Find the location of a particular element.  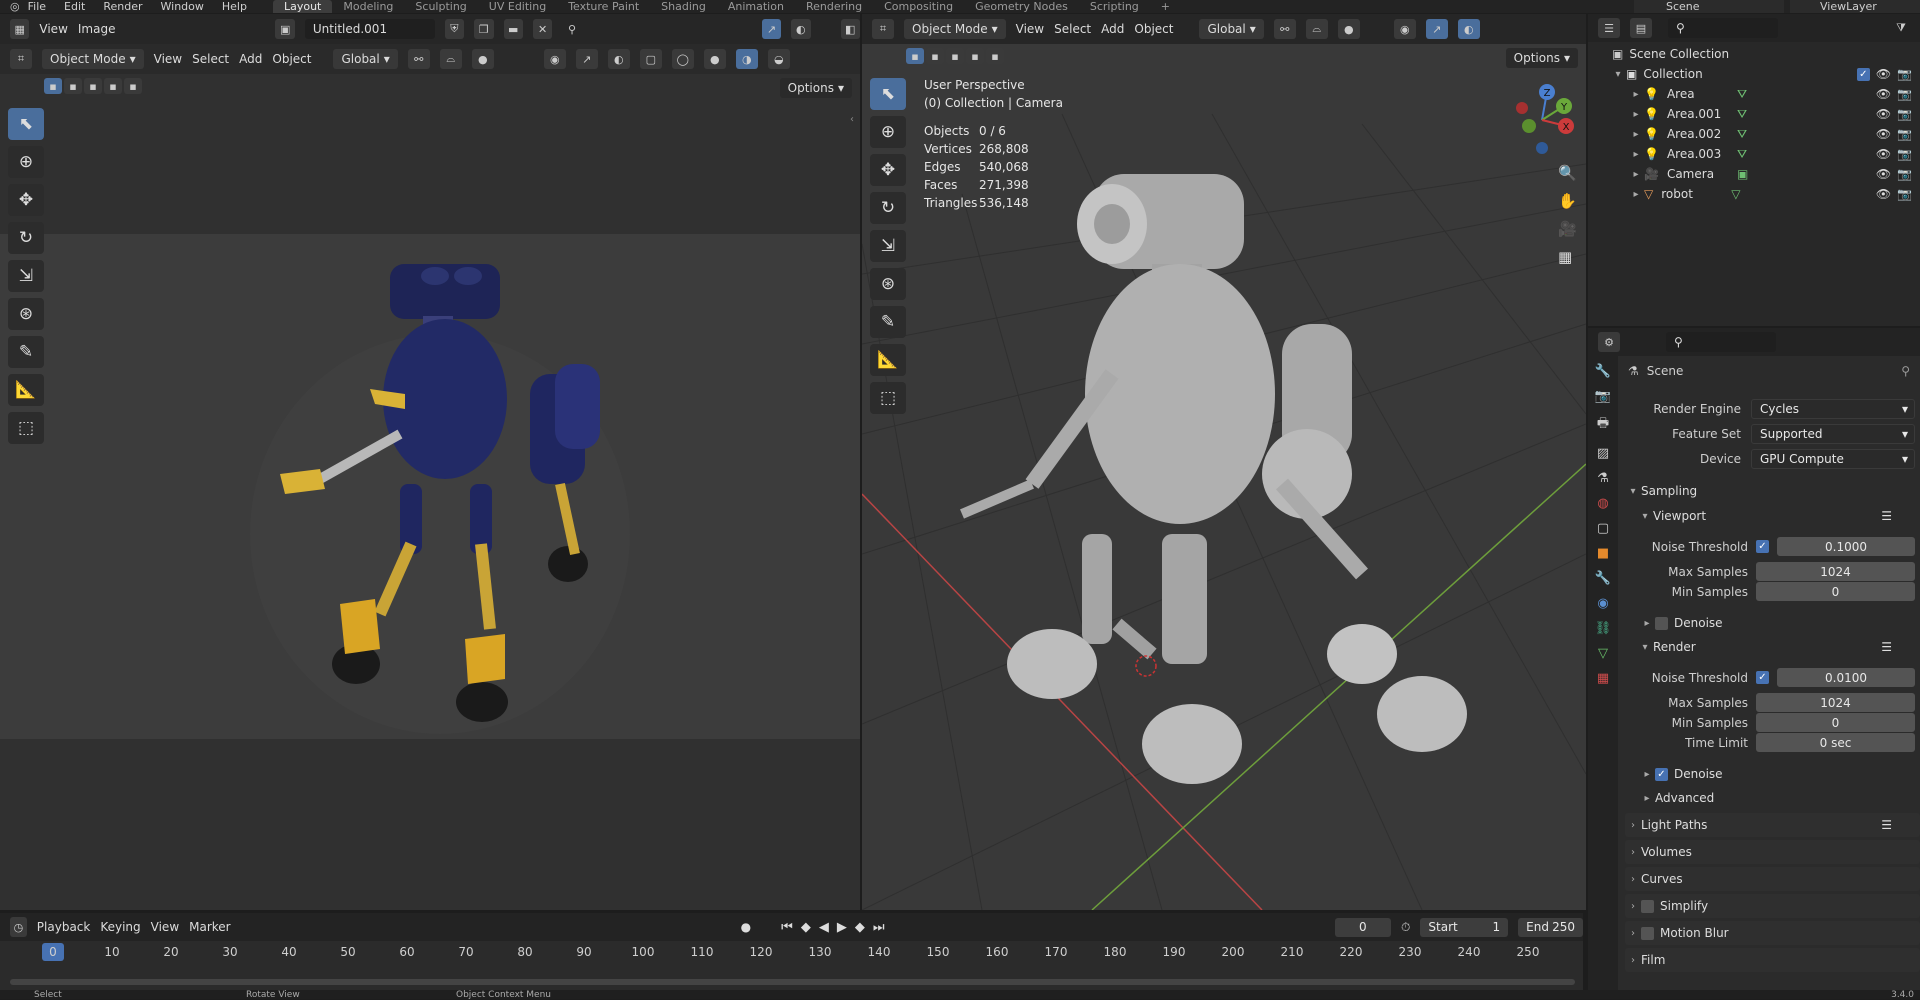

tab-layout: Layout is located at coordinates (302, 6).